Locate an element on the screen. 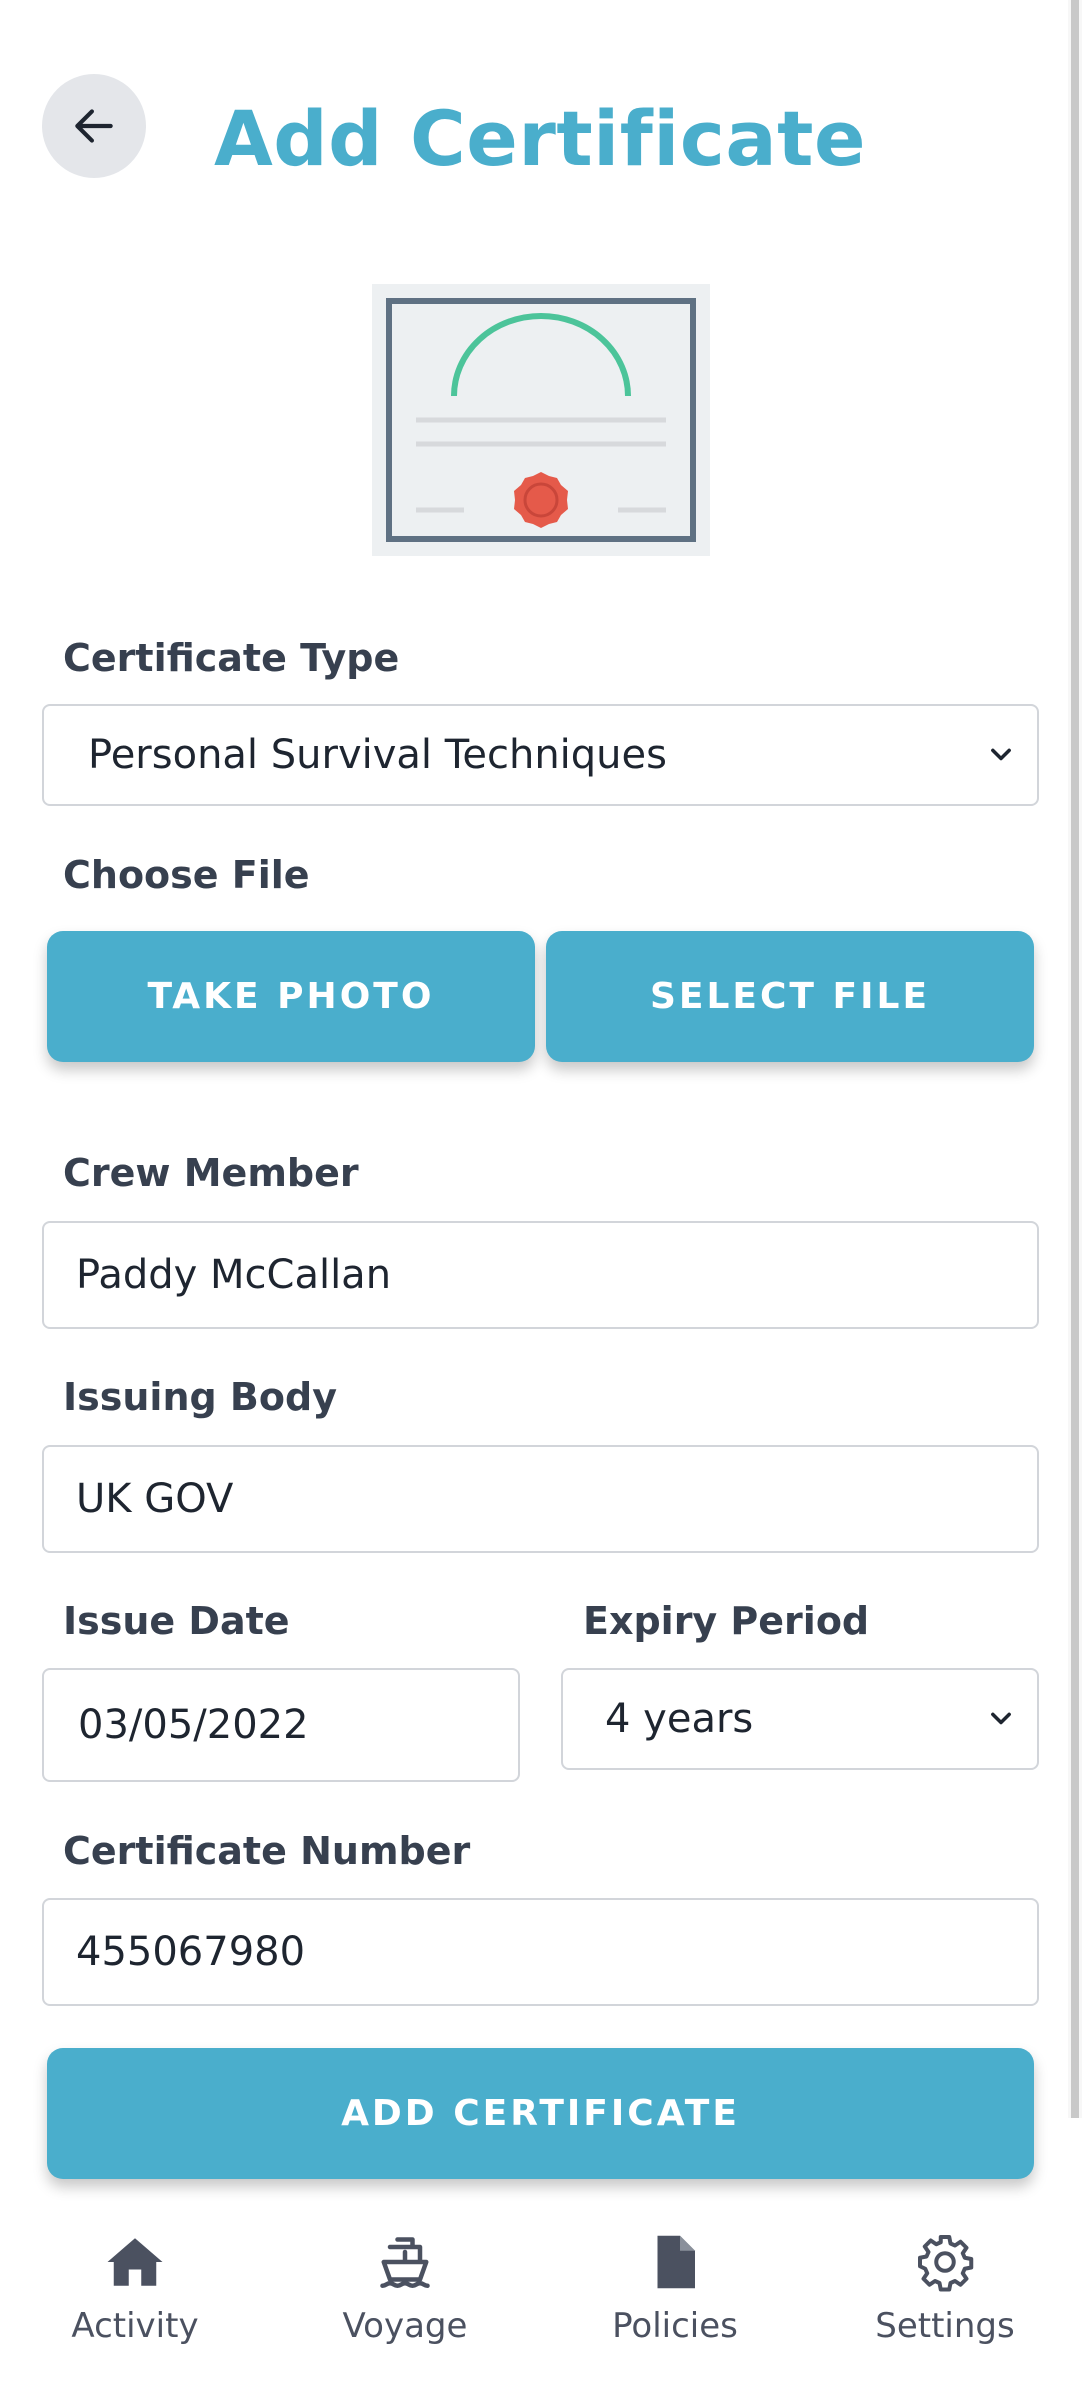 The width and height of the screenshot is (1082, 2402). nav-item-settings: Settings is located at coordinates (945, 2317).